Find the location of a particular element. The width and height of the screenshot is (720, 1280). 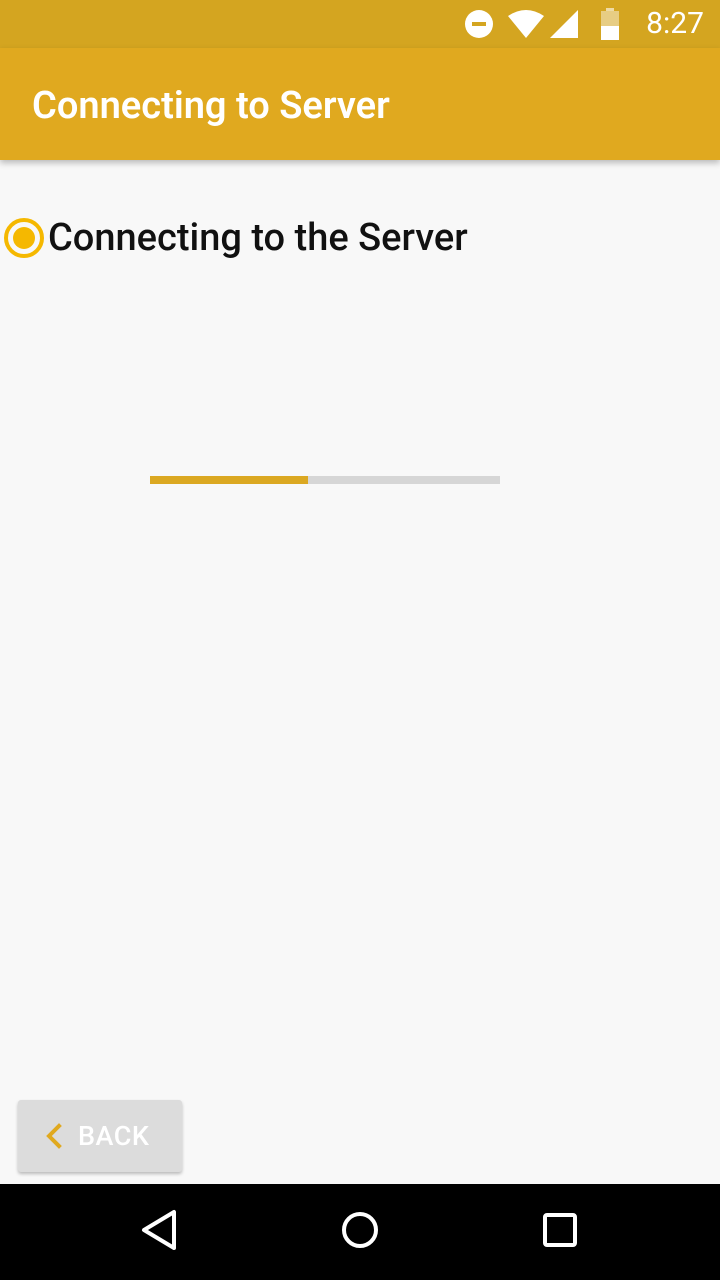

battery-icon is located at coordinates (610, 26).